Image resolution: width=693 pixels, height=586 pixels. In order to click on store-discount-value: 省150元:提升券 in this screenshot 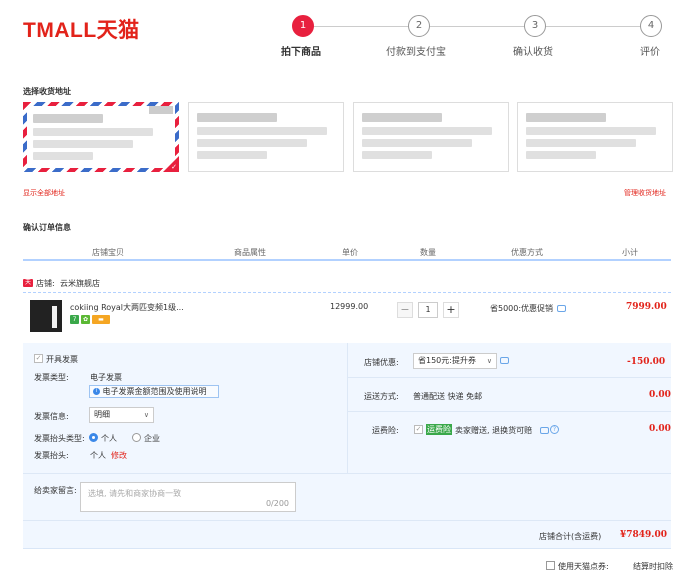, I will do `click(447, 360)`.